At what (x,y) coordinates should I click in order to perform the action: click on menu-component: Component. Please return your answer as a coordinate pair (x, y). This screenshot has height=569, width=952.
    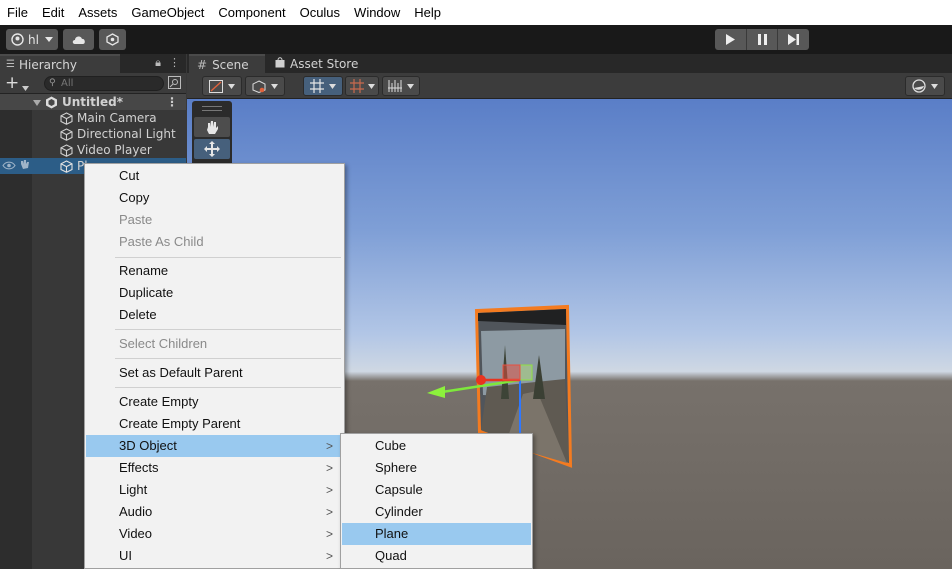
    Looking at the image, I should click on (251, 12).